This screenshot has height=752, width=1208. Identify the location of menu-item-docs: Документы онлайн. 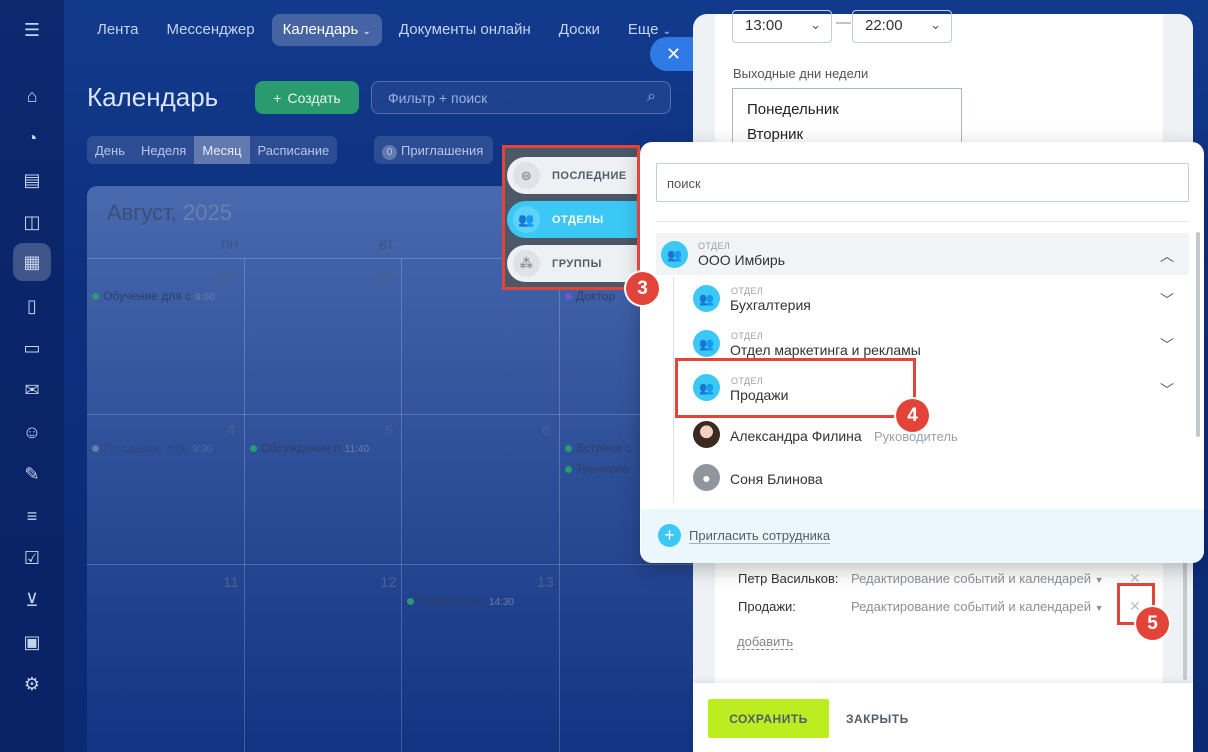
(465, 30).